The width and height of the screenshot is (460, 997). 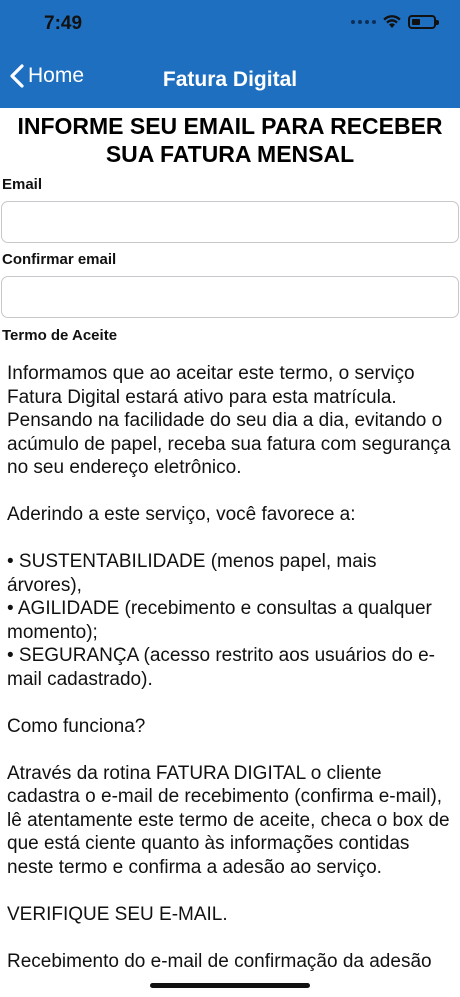 What do you see at coordinates (230, 79) in the screenshot?
I see `page-title: Fatura Digital` at bounding box center [230, 79].